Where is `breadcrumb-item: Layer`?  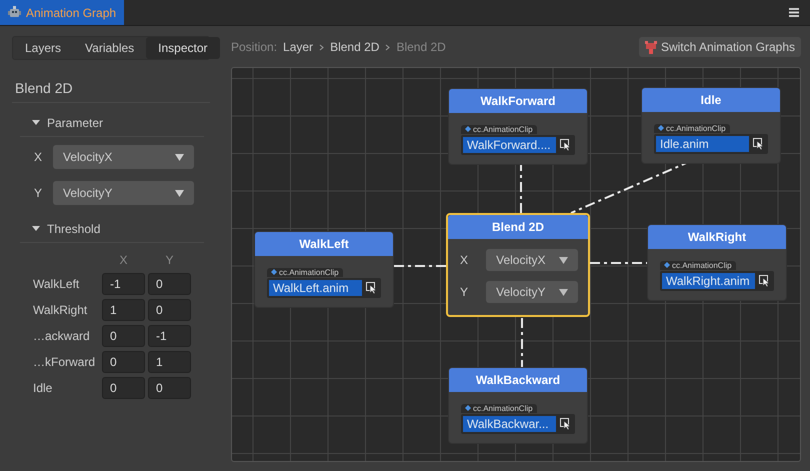 breadcrumb-item: Layer is located at coordinates (298, 47).